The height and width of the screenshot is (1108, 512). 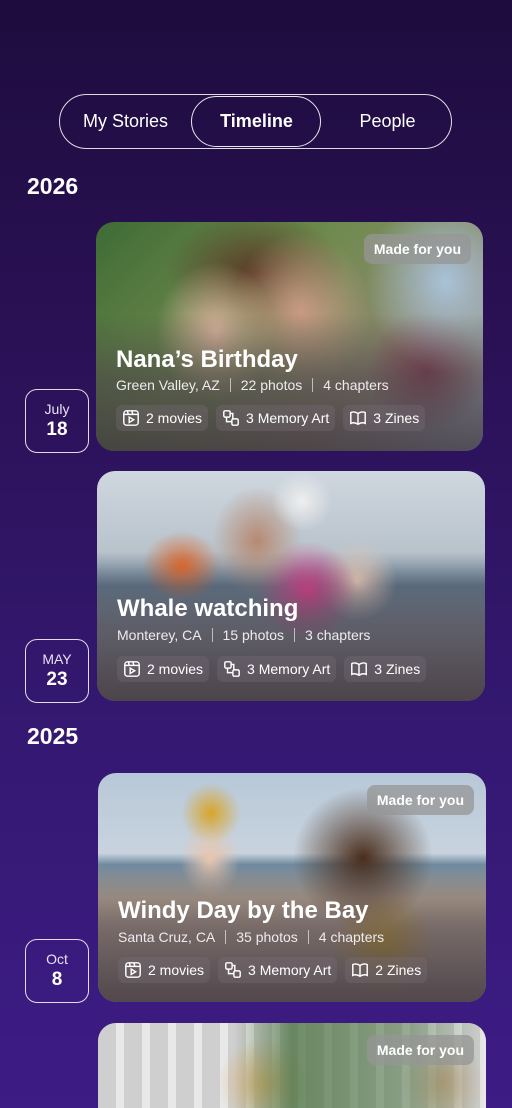 What do you see at coordinates (167, 937) in the screenshot?
I see `story-location: Santa Cruz, CA` at bounding box center [167, 937].